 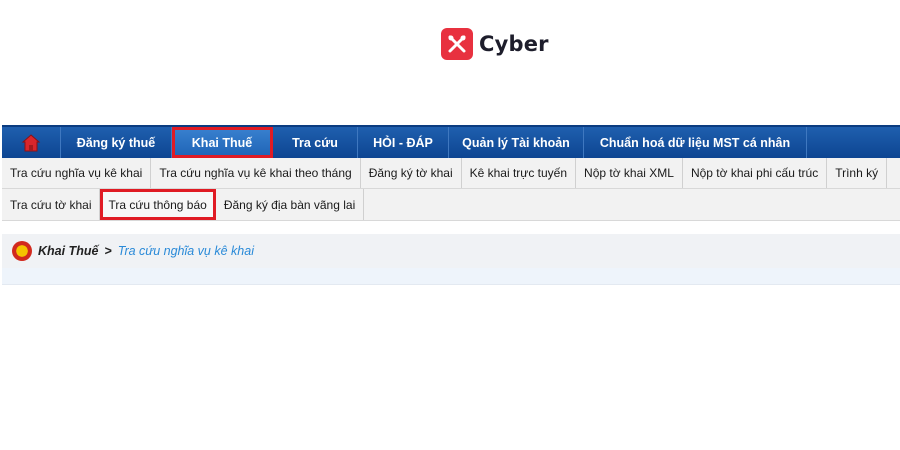 I want to click on national-emblem-icon, so click(x=22, y=251).